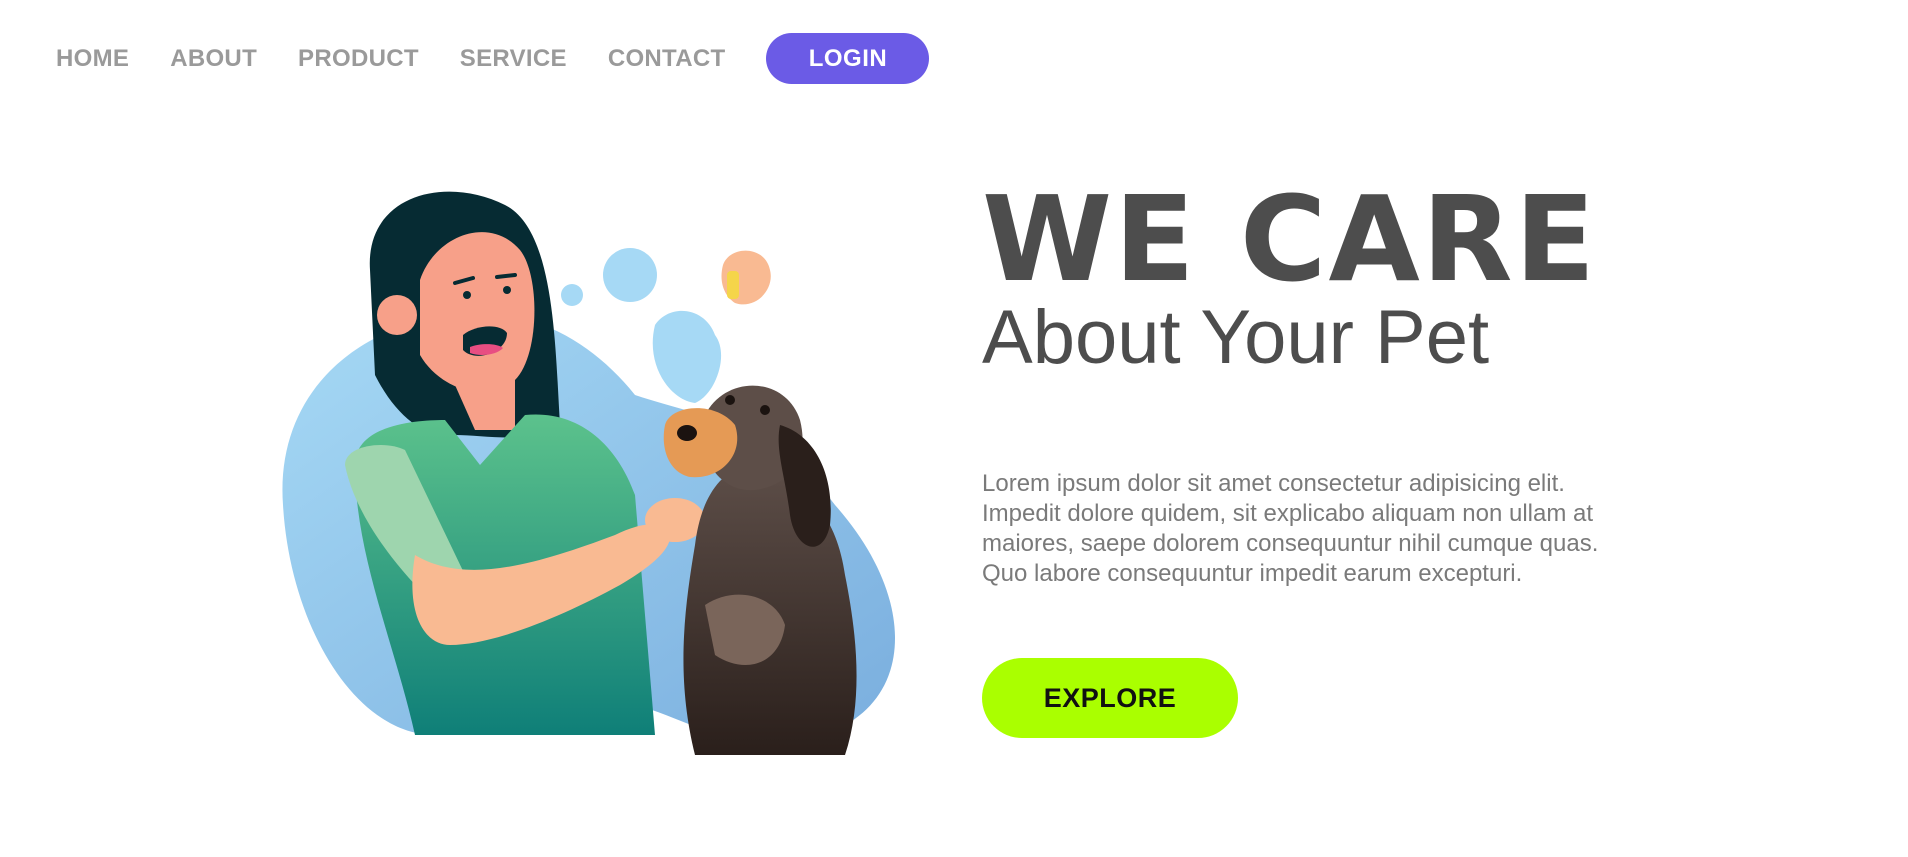 The image size is (1908, 857). I want to click on explore-button: EXPLORE, so click(1110, 698).